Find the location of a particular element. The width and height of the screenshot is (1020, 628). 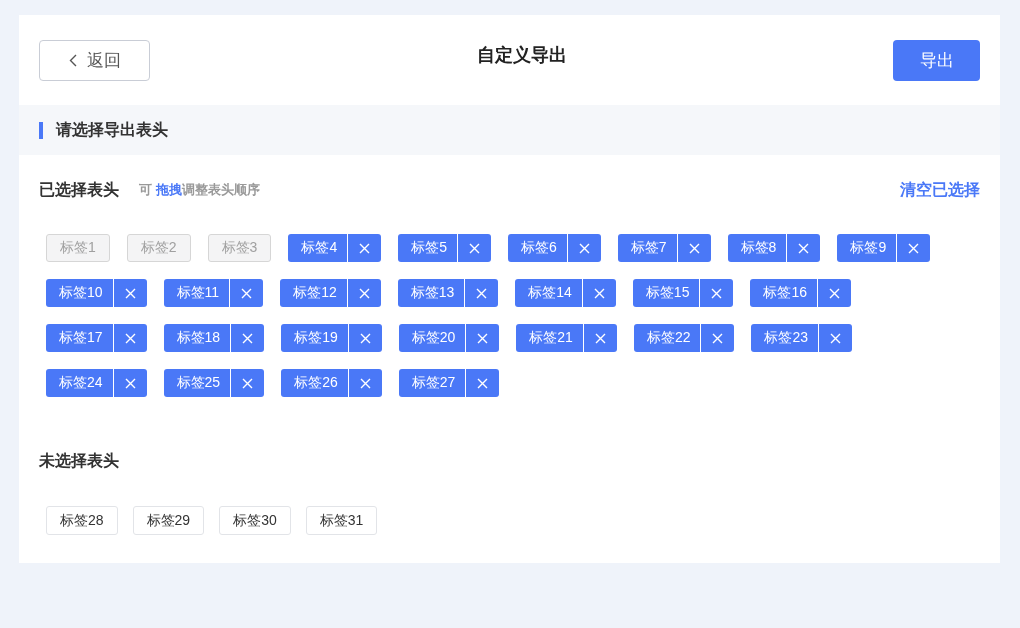

tag: 标签5 is located at coordinates (444, 248).